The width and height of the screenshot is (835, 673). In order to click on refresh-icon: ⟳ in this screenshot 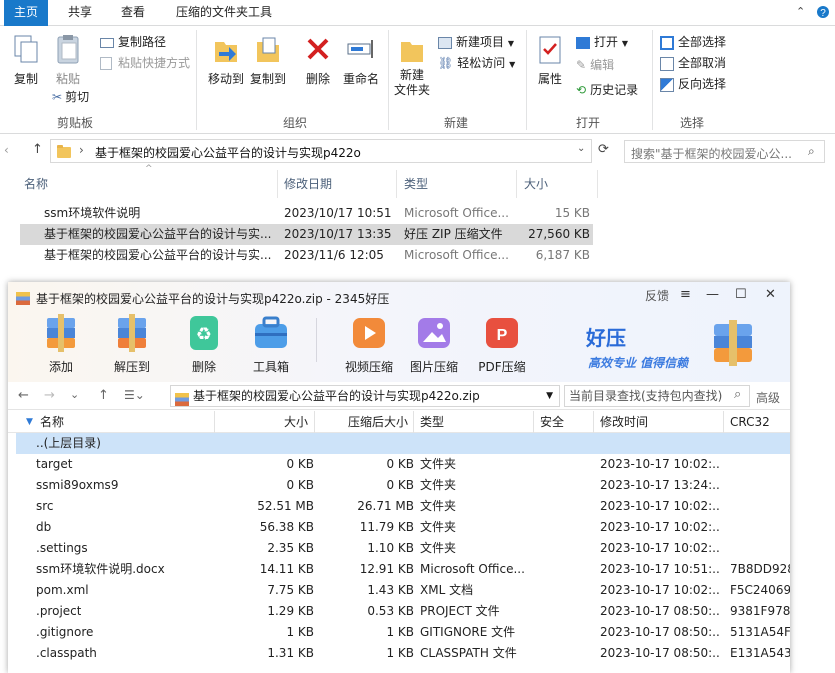, I will do `click(603, 149)`.